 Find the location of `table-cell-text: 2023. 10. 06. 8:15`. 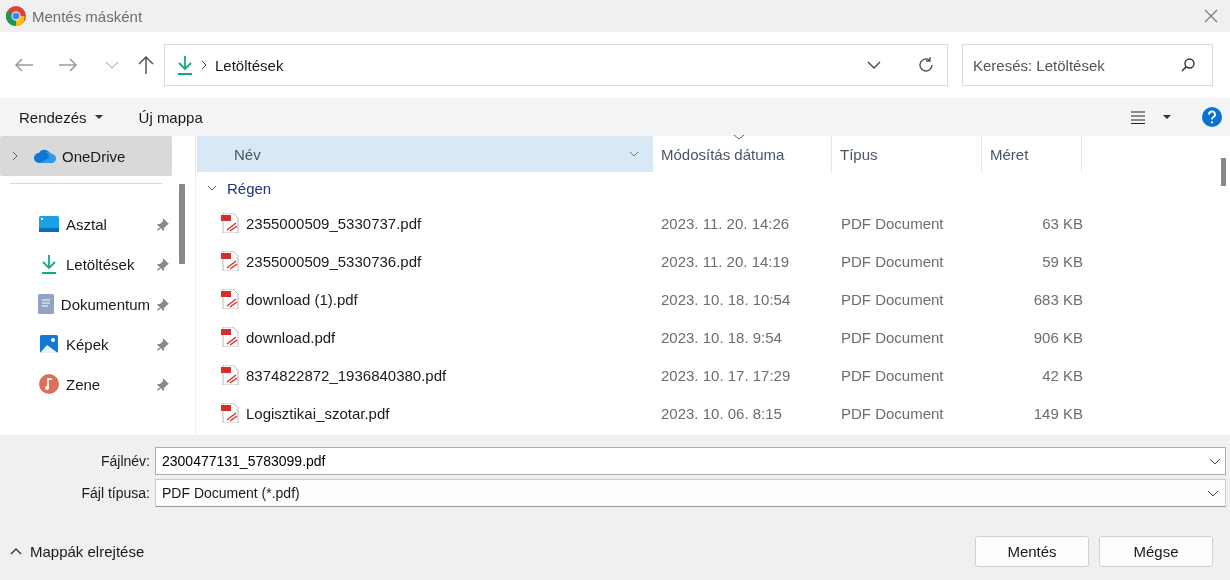

table-cell-text: 2023. 10. 06. 8:15 is located at coordinates (722, 413).